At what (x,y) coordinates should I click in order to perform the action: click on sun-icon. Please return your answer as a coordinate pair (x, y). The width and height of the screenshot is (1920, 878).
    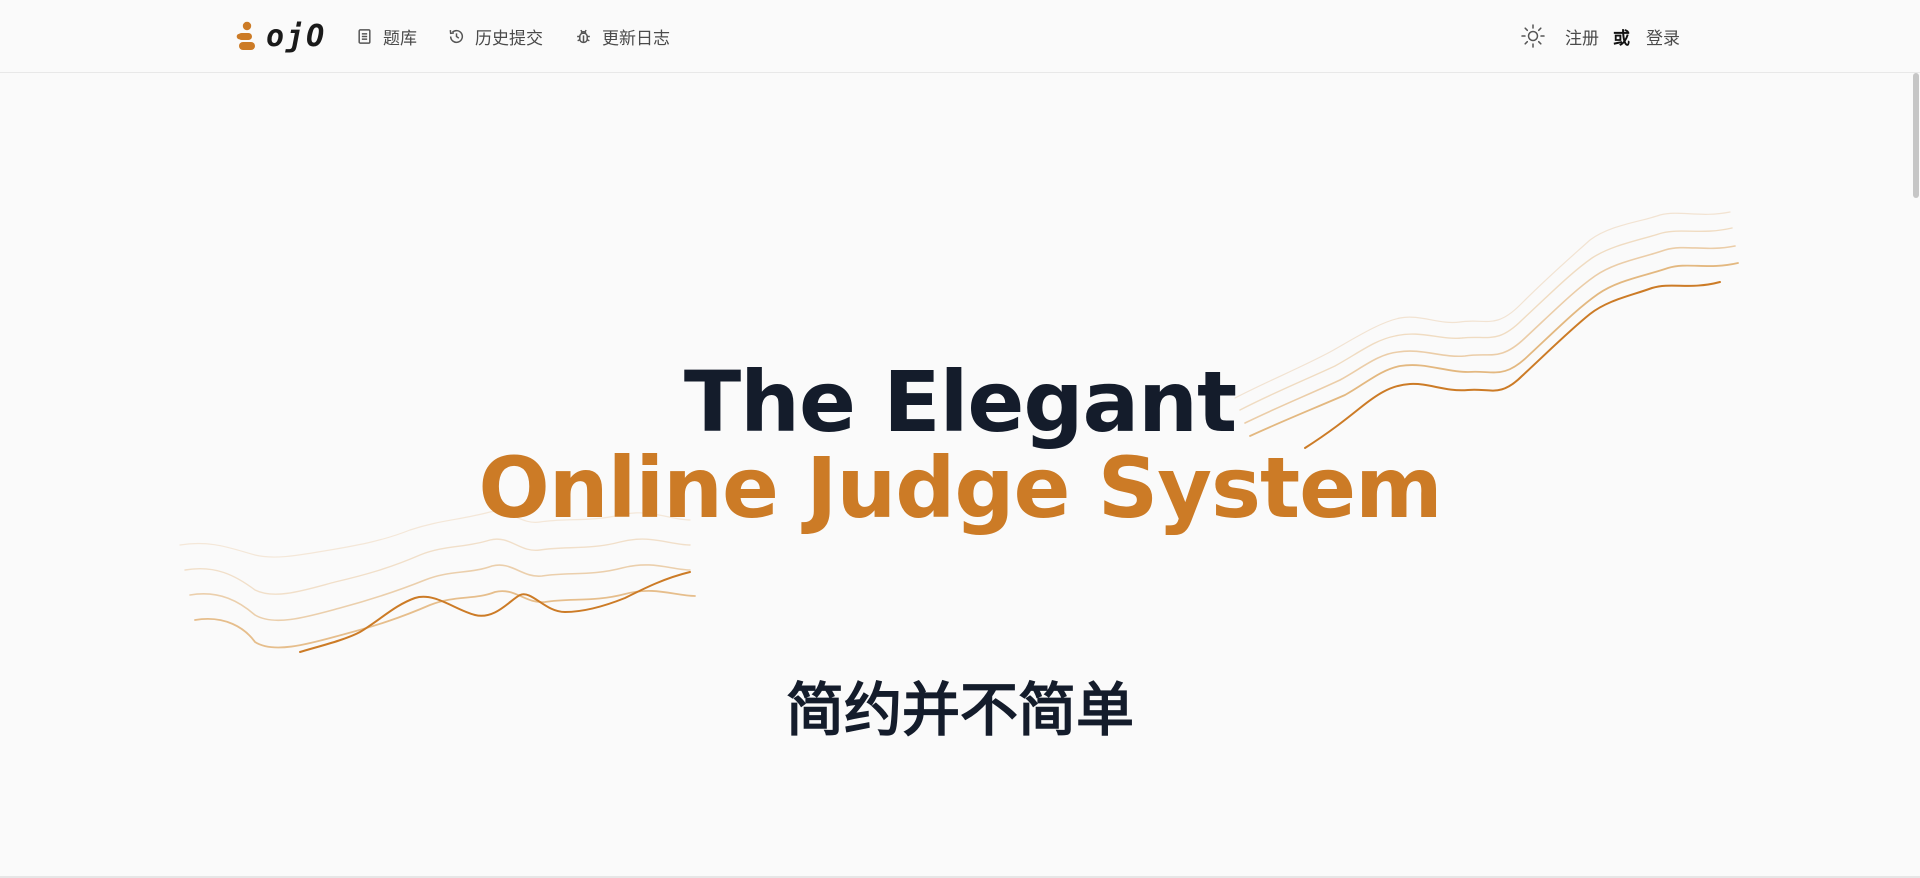
    Looking at the image, I should click on (1533, 36).